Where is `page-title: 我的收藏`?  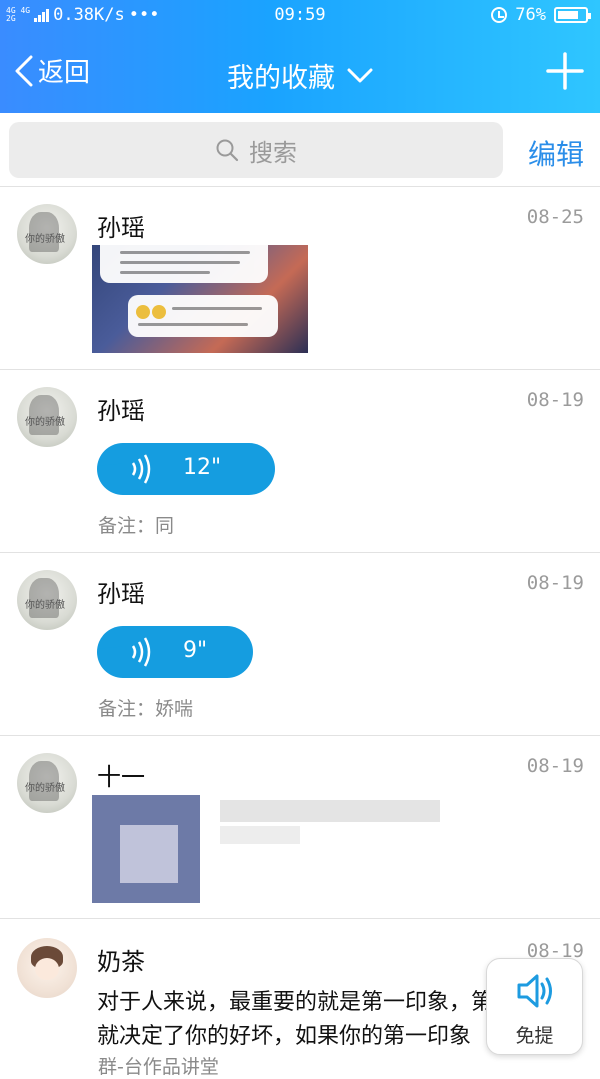 page-title: 我的收藏 is located at coordinates (281, 78).